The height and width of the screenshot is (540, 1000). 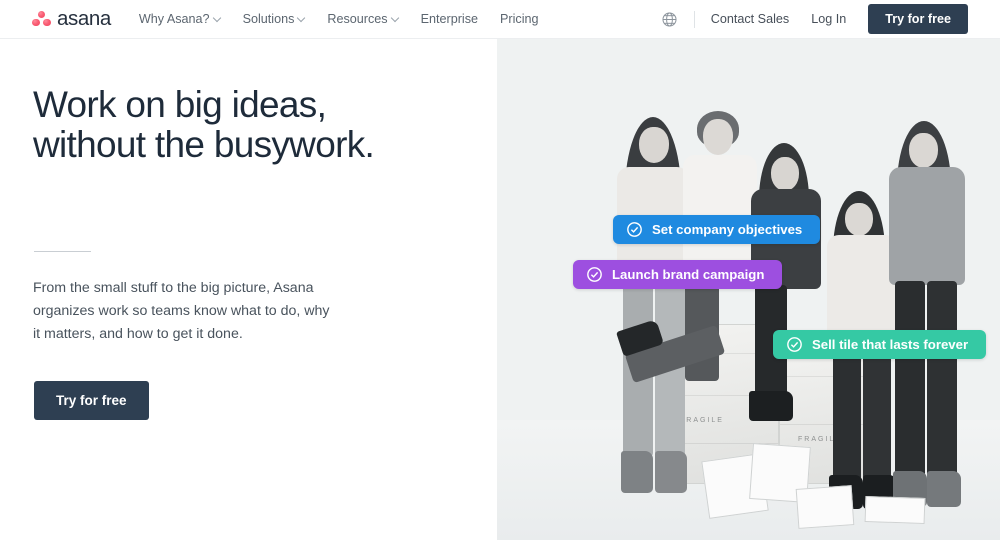 What do you see at coordinates (180, 104) in the screenshot?
I see `headline-line-1: Work on big ideas,` at bounding box center [180, 104].